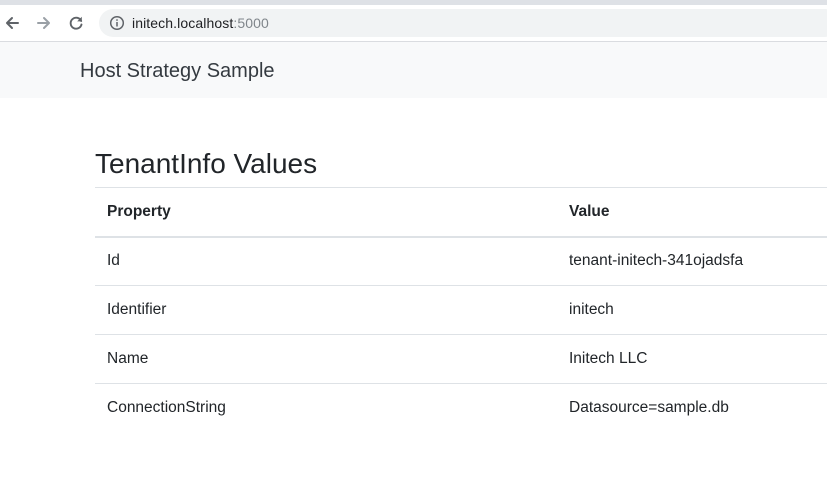 The height and width of the screenshot is (495, 827). Describe the element at coordinates (413, 70) in the screenshot. I see `app-navbar: Host Strategy Sample` at that location.